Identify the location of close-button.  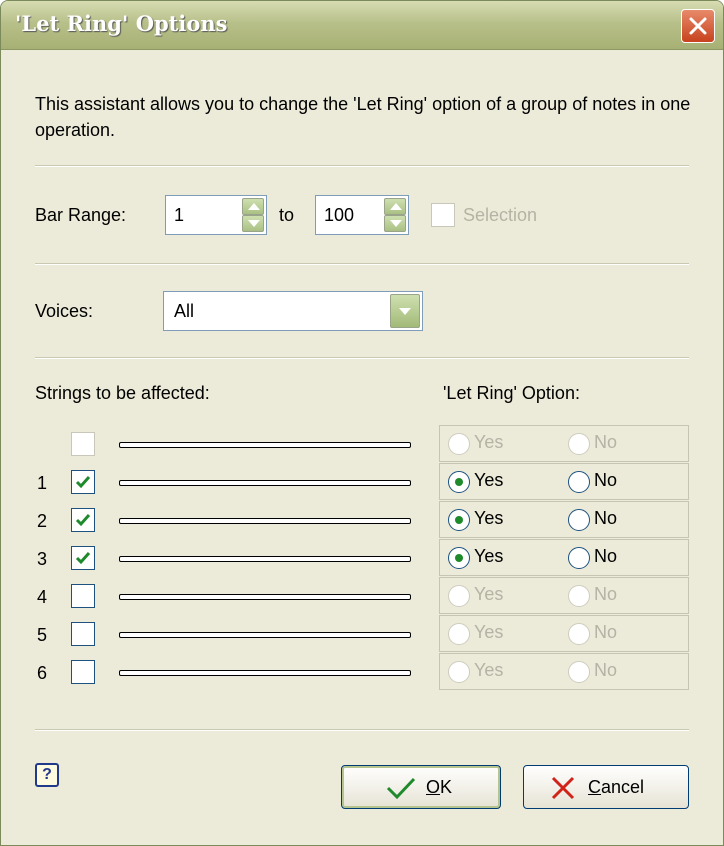
(698, 26).